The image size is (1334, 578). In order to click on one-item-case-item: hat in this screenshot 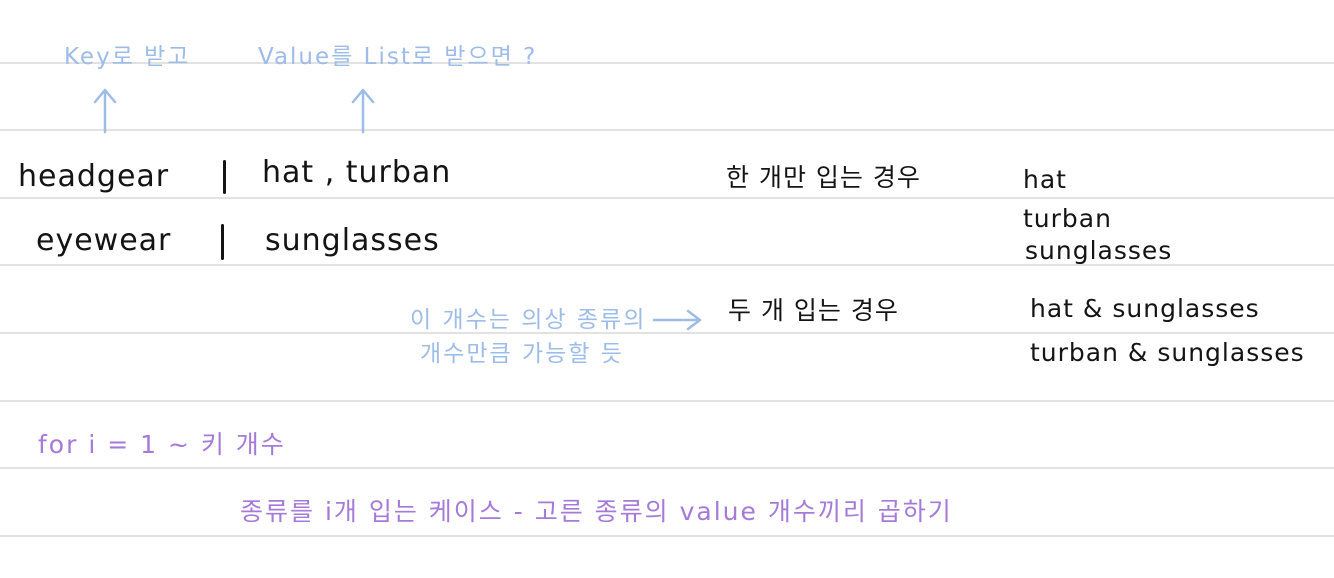, I will do `click(1045, 179)`.